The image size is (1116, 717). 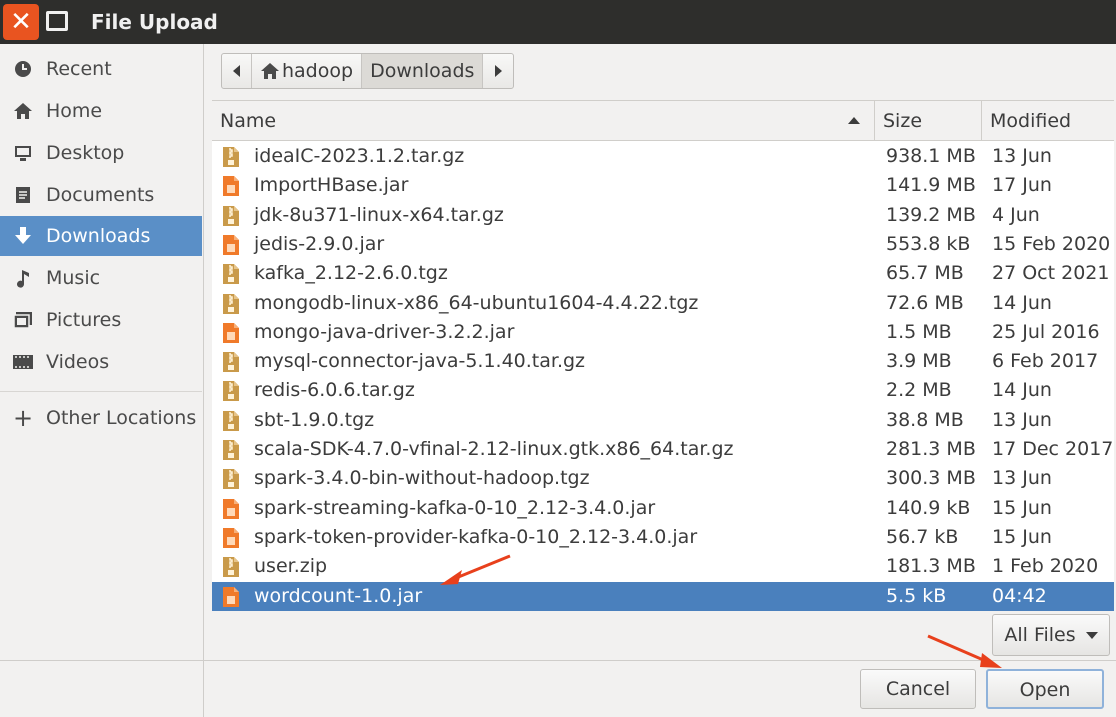 What do you see at coordinates (79, 69) in the screenshot?
I see `sidebar-label: Recent` at bounding box center [79, 69].